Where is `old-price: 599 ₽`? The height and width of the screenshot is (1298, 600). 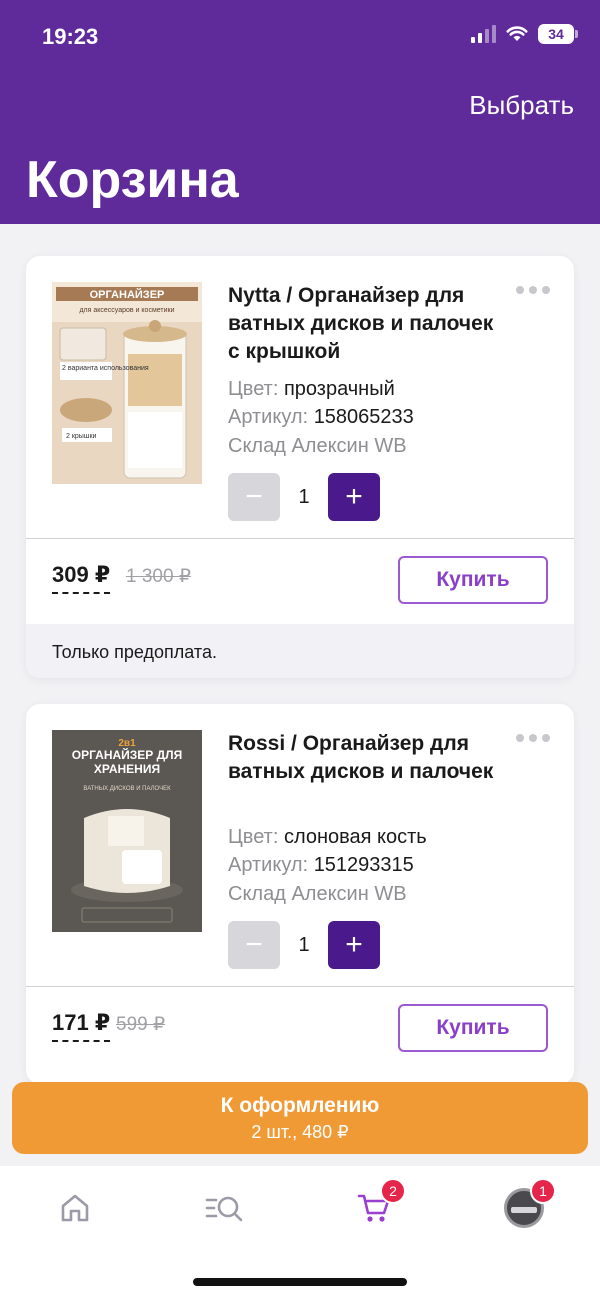
old-price: 599 ₽ is located at coordinates (141, 1024).